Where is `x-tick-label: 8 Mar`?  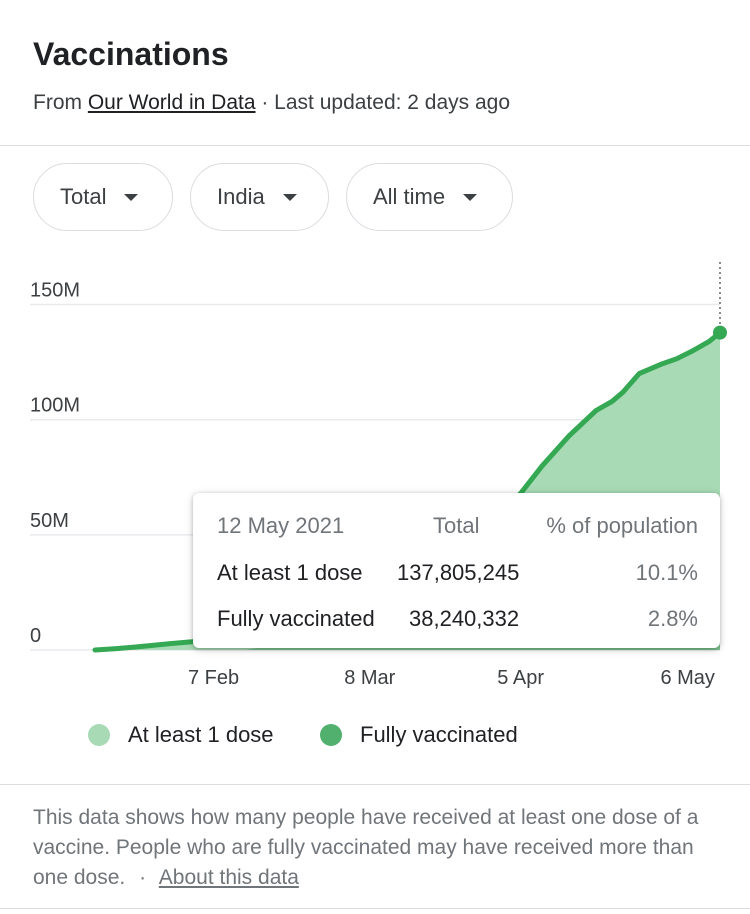 x-tick-label: 8 Mar is located at coordinates (369, 678).